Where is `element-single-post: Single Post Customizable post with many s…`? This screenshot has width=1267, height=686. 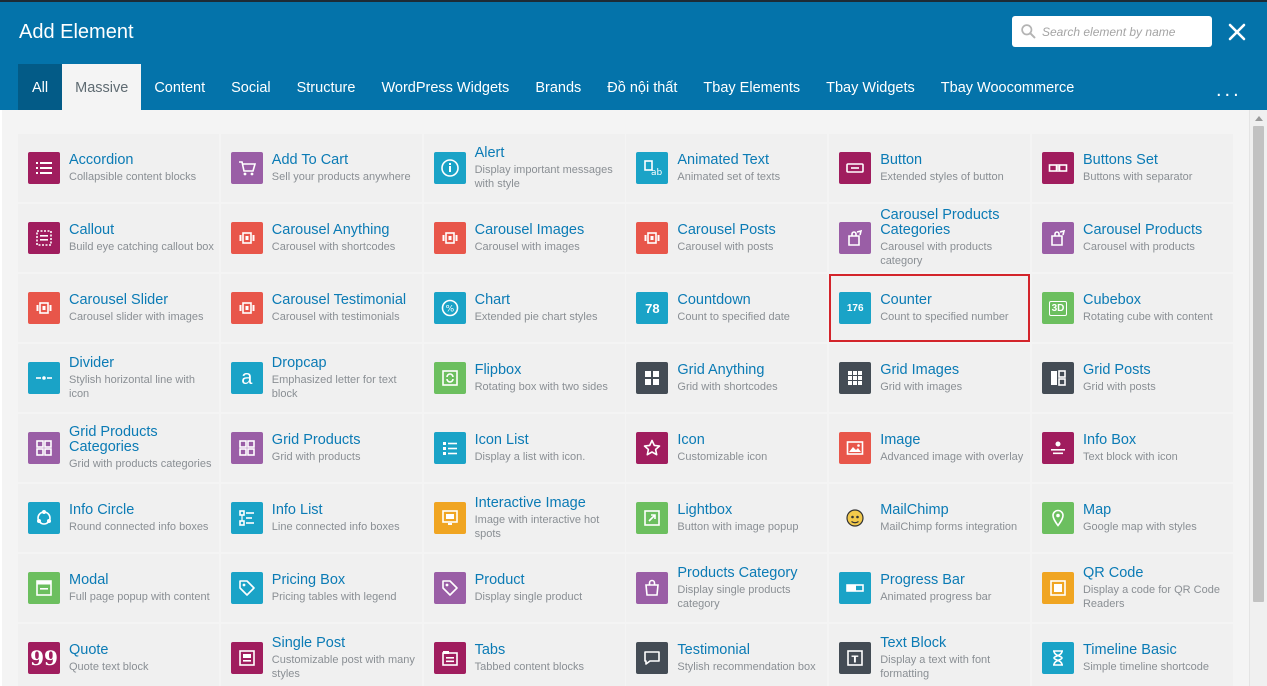
element-single-post: Single Post Customizable post with many s… is located at coordinates (321, 655).